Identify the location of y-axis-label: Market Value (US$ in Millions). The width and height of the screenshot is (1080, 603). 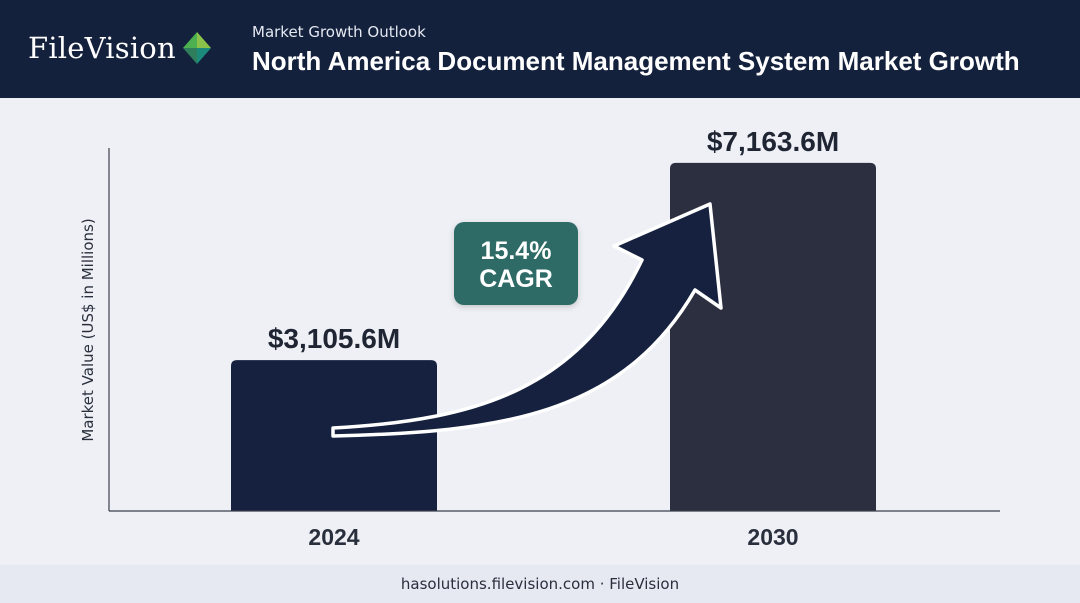
(88, 329).